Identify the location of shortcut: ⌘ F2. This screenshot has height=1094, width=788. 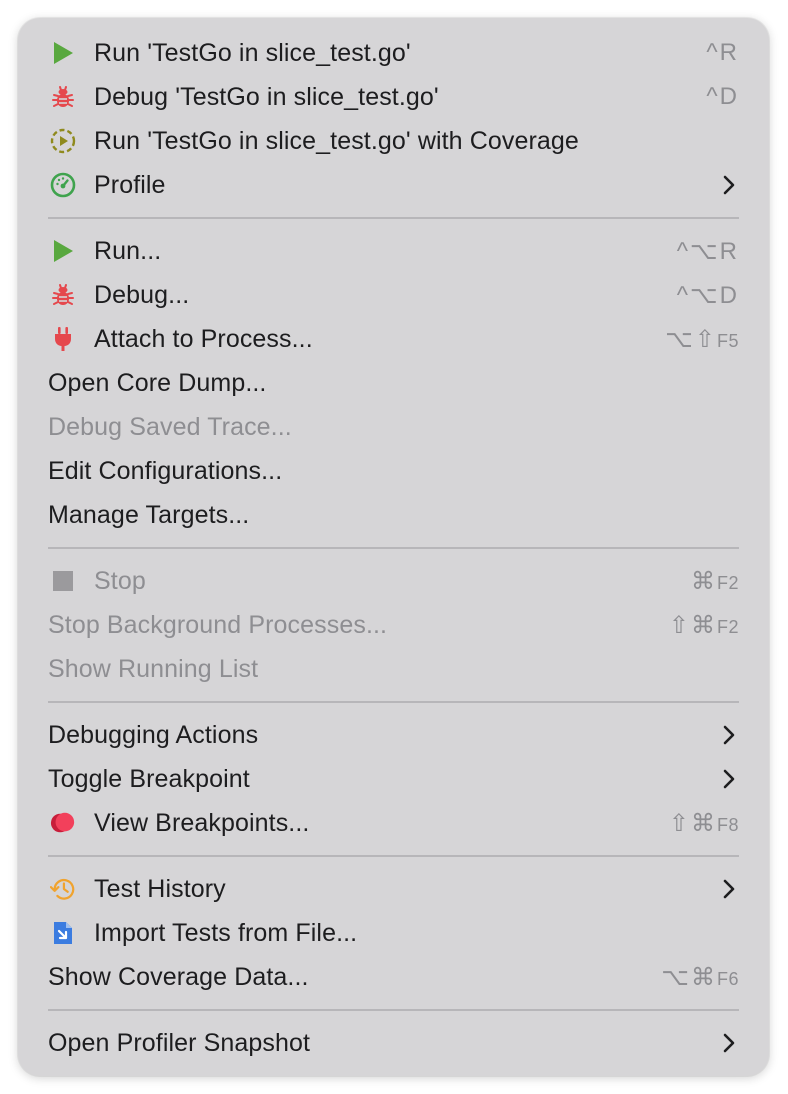
(715, 581).